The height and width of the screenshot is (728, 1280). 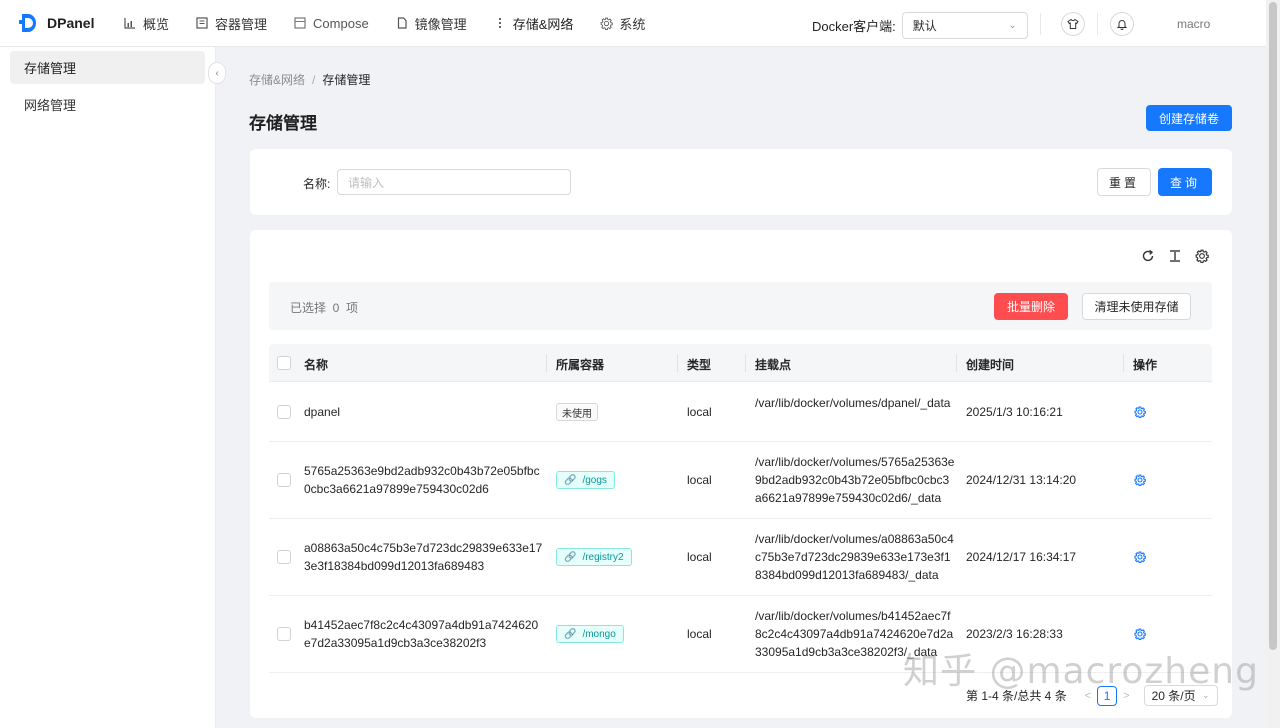 What do you see at coordinates (1021, 480) in the screenshot?
I see `volume-created-time: 2024/12/31 13:14:20` at bounding box center [1021, 480].